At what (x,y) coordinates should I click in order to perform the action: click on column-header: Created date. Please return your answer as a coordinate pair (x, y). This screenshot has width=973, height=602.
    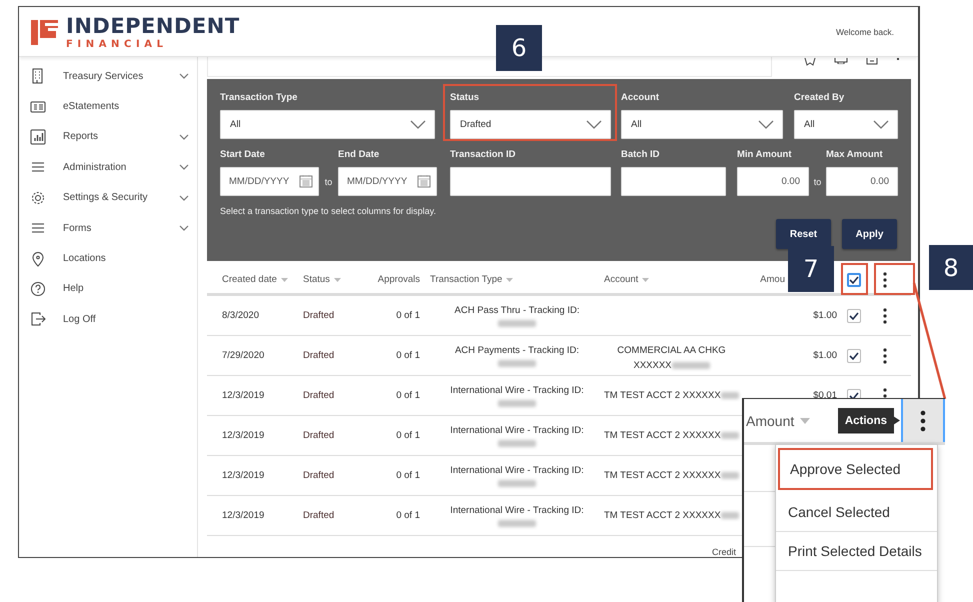
    Looking at the image, I should click on (249, 279).